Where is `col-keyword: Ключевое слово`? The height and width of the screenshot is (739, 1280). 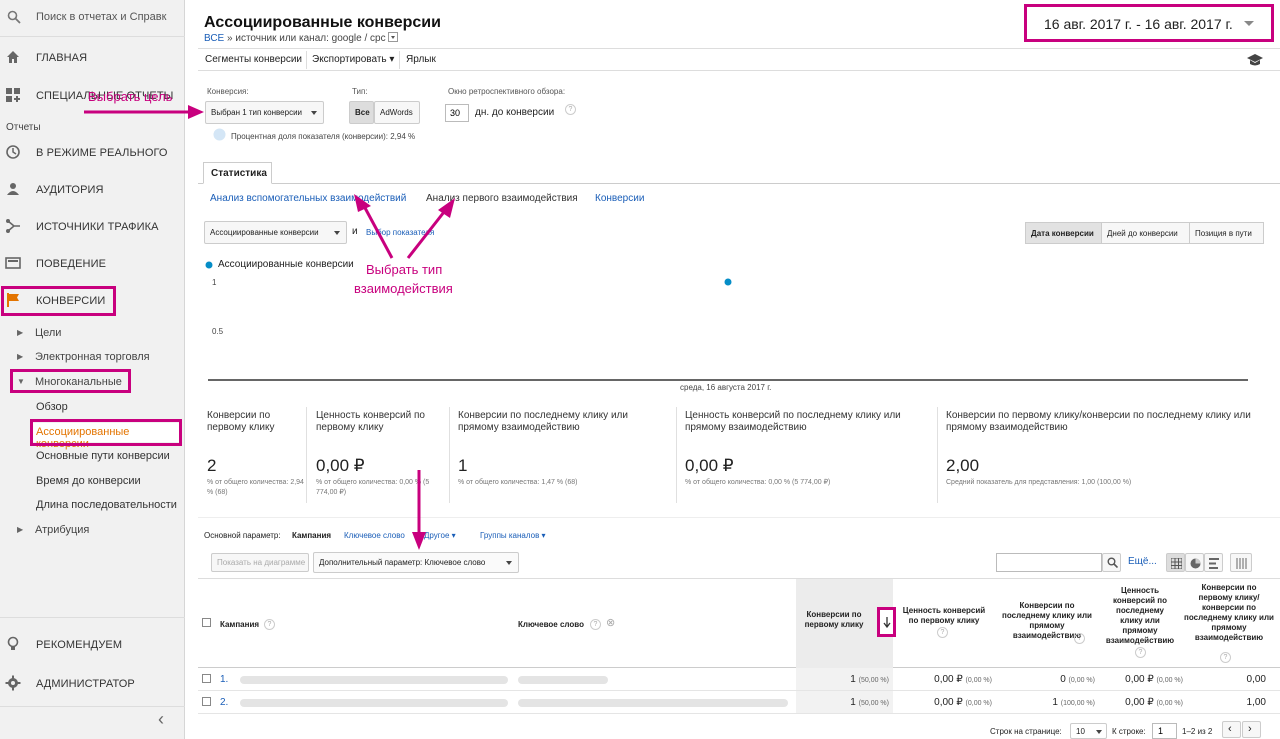 col-keyword: Ключевое слово is located at coordinates (551, 625).